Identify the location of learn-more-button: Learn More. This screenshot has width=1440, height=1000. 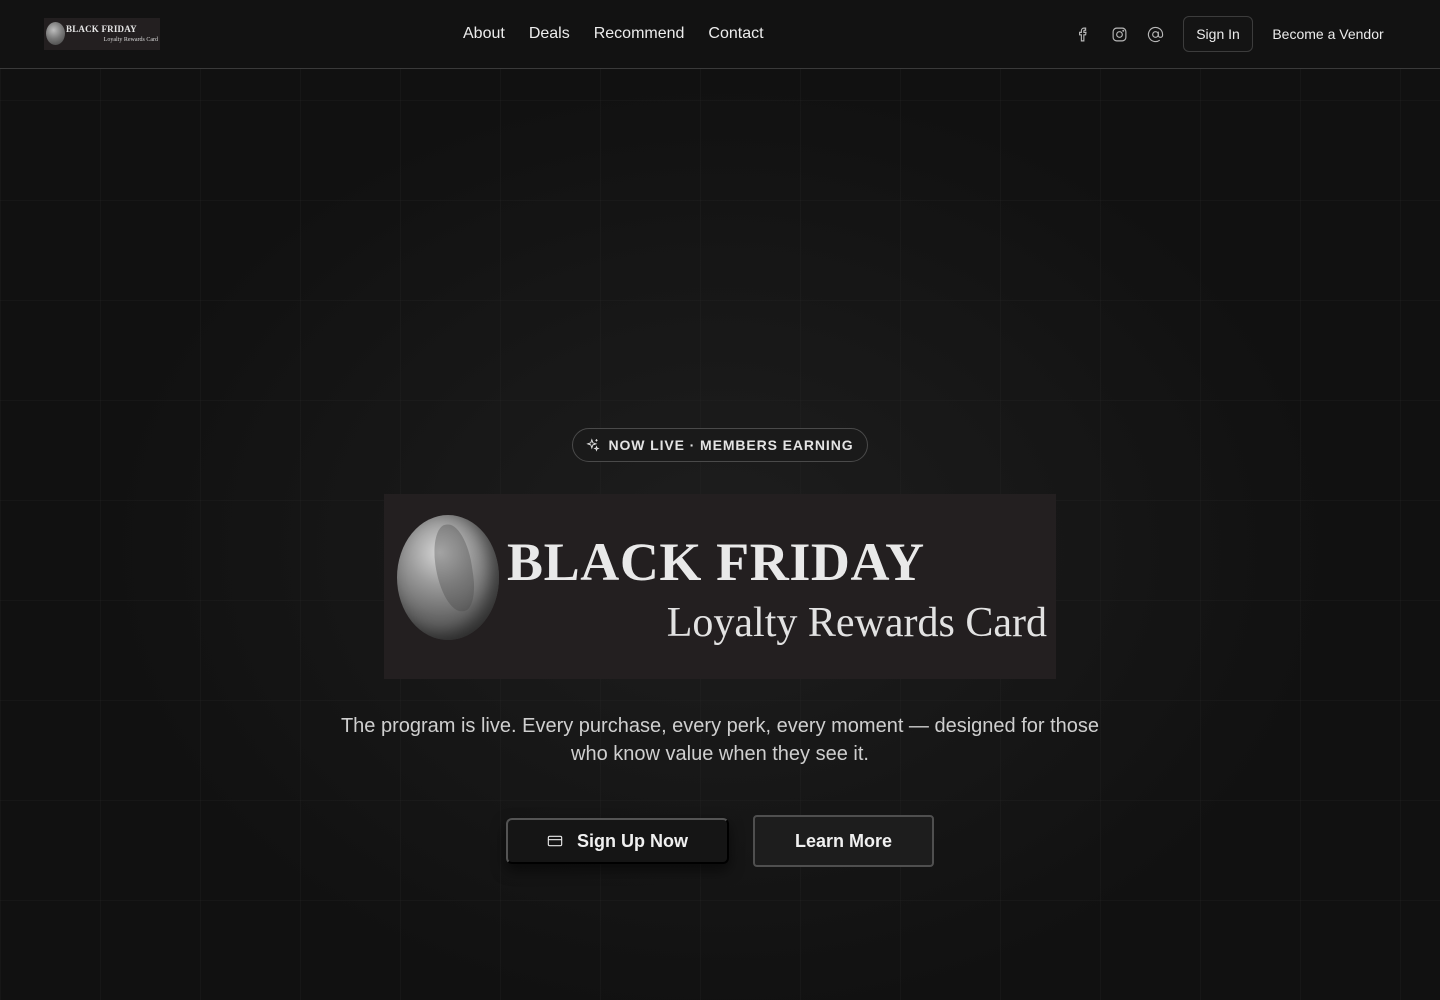
(843, 841).